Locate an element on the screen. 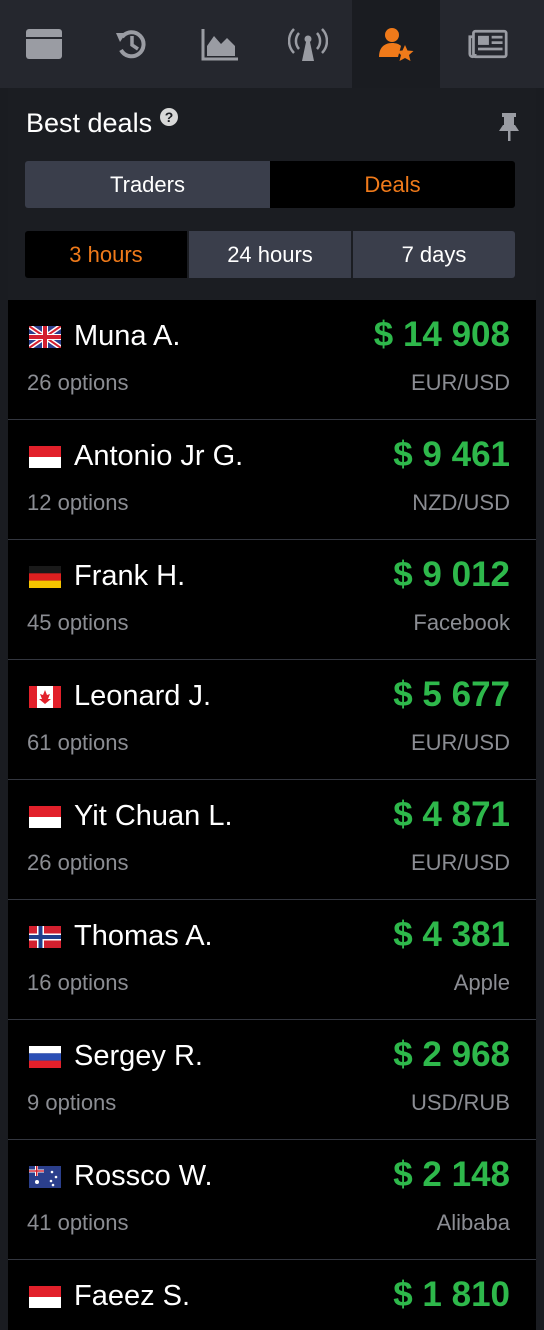  deal-amount: $ 5 677 is located at coordinates (451, 694).